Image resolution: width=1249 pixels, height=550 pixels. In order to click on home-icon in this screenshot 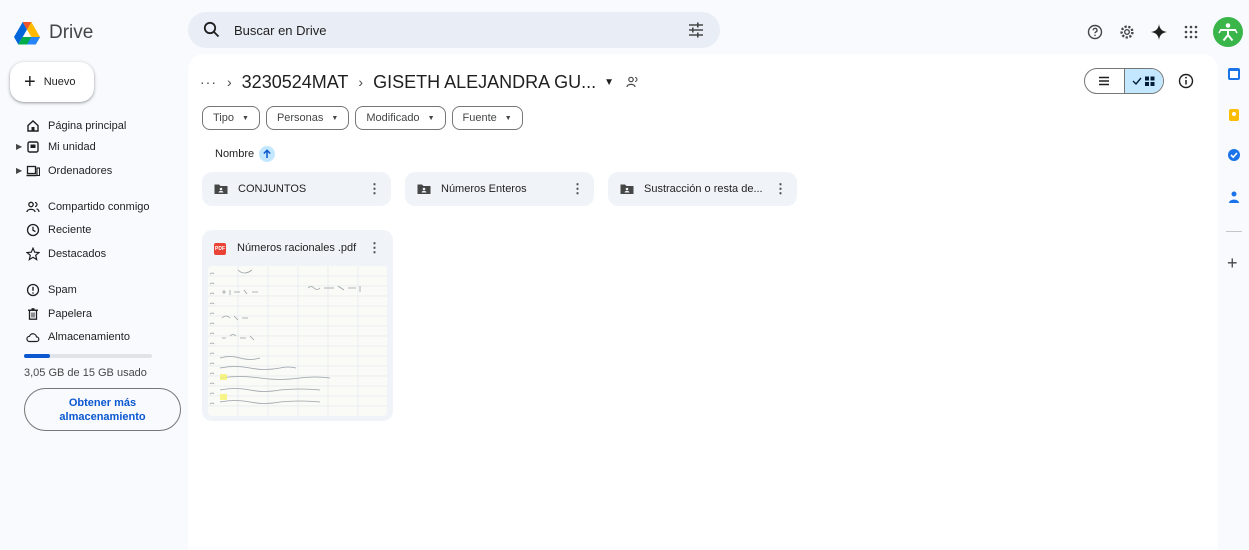, I will do `click(33, 126)`.